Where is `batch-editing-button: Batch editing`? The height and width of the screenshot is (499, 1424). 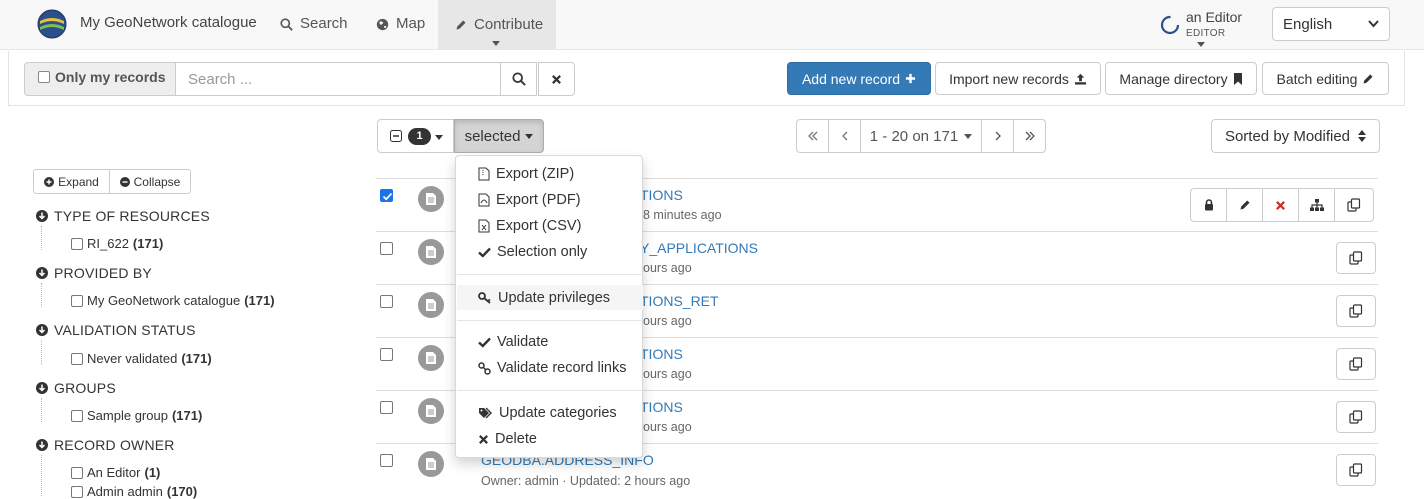 batch-editing-button: Batch editing is located at coordinates (1325, 78).